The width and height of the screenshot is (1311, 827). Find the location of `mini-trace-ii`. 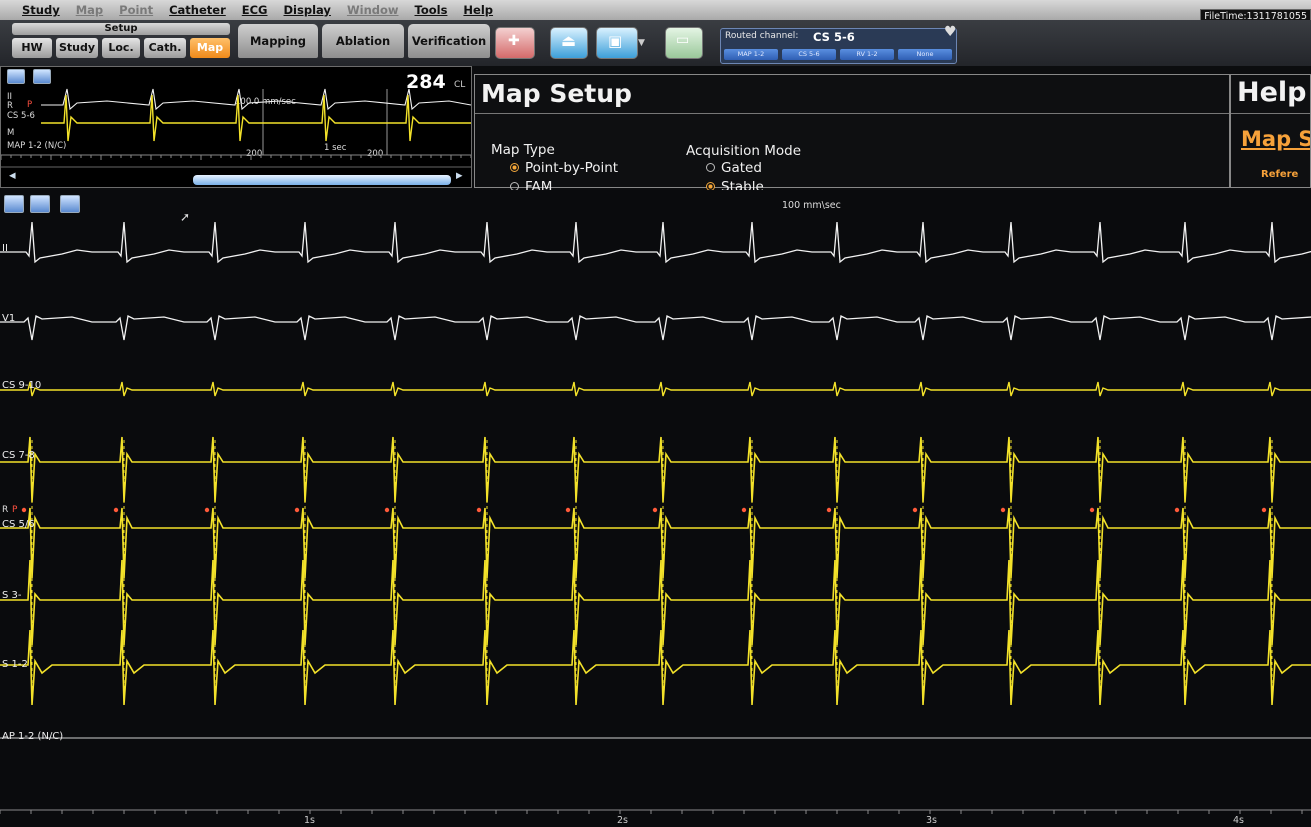

mini-trace-ii is located at coordinates (256, 99).